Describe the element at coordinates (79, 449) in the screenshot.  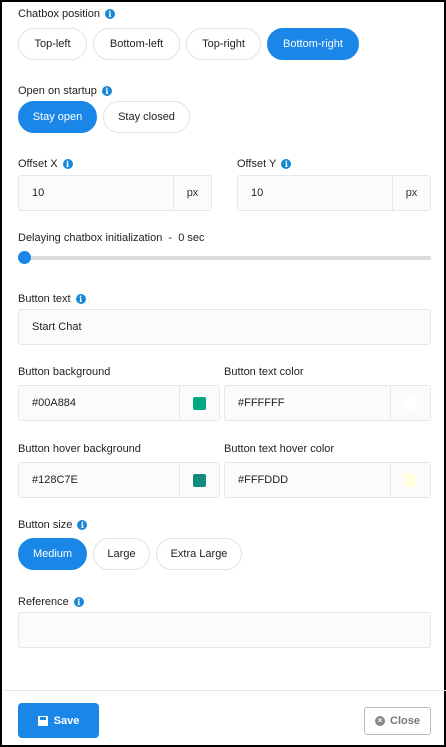
I see `button-hover-background-label: Button hover background` at that location.